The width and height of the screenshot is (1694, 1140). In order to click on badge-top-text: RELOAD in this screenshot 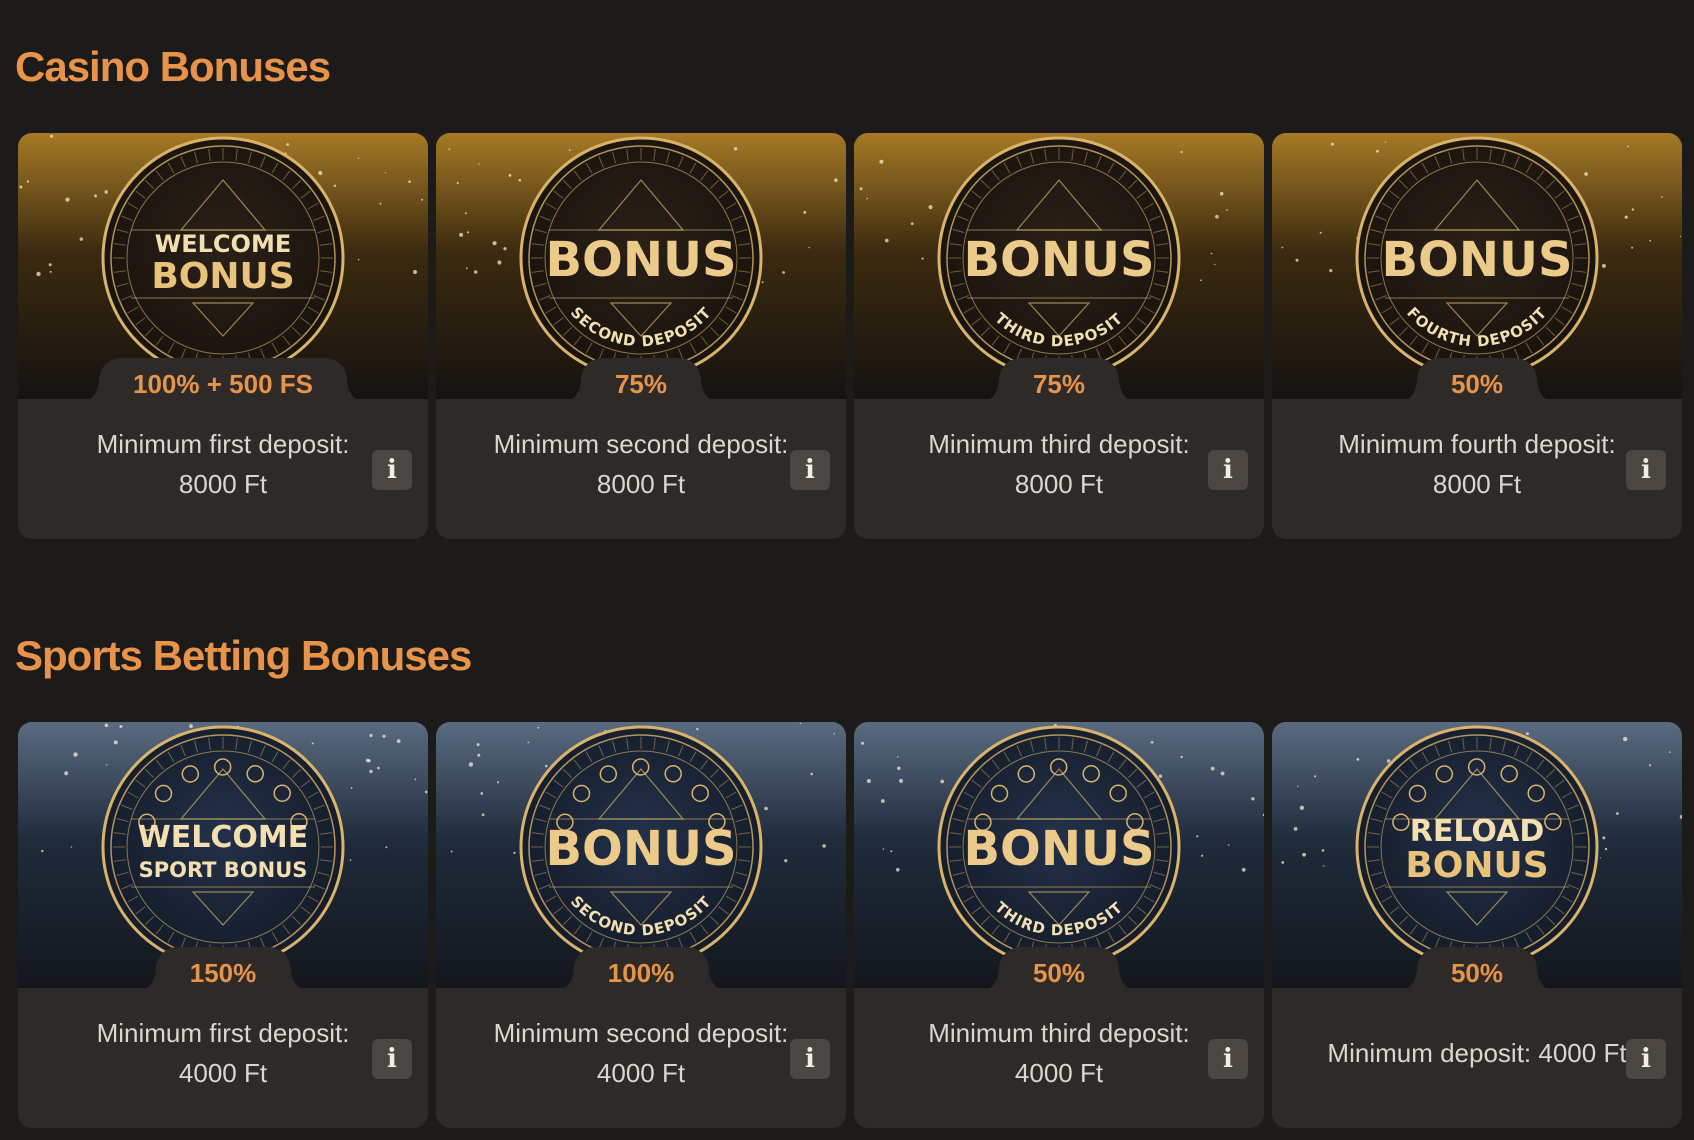, I will do `click(1477, 831)`.